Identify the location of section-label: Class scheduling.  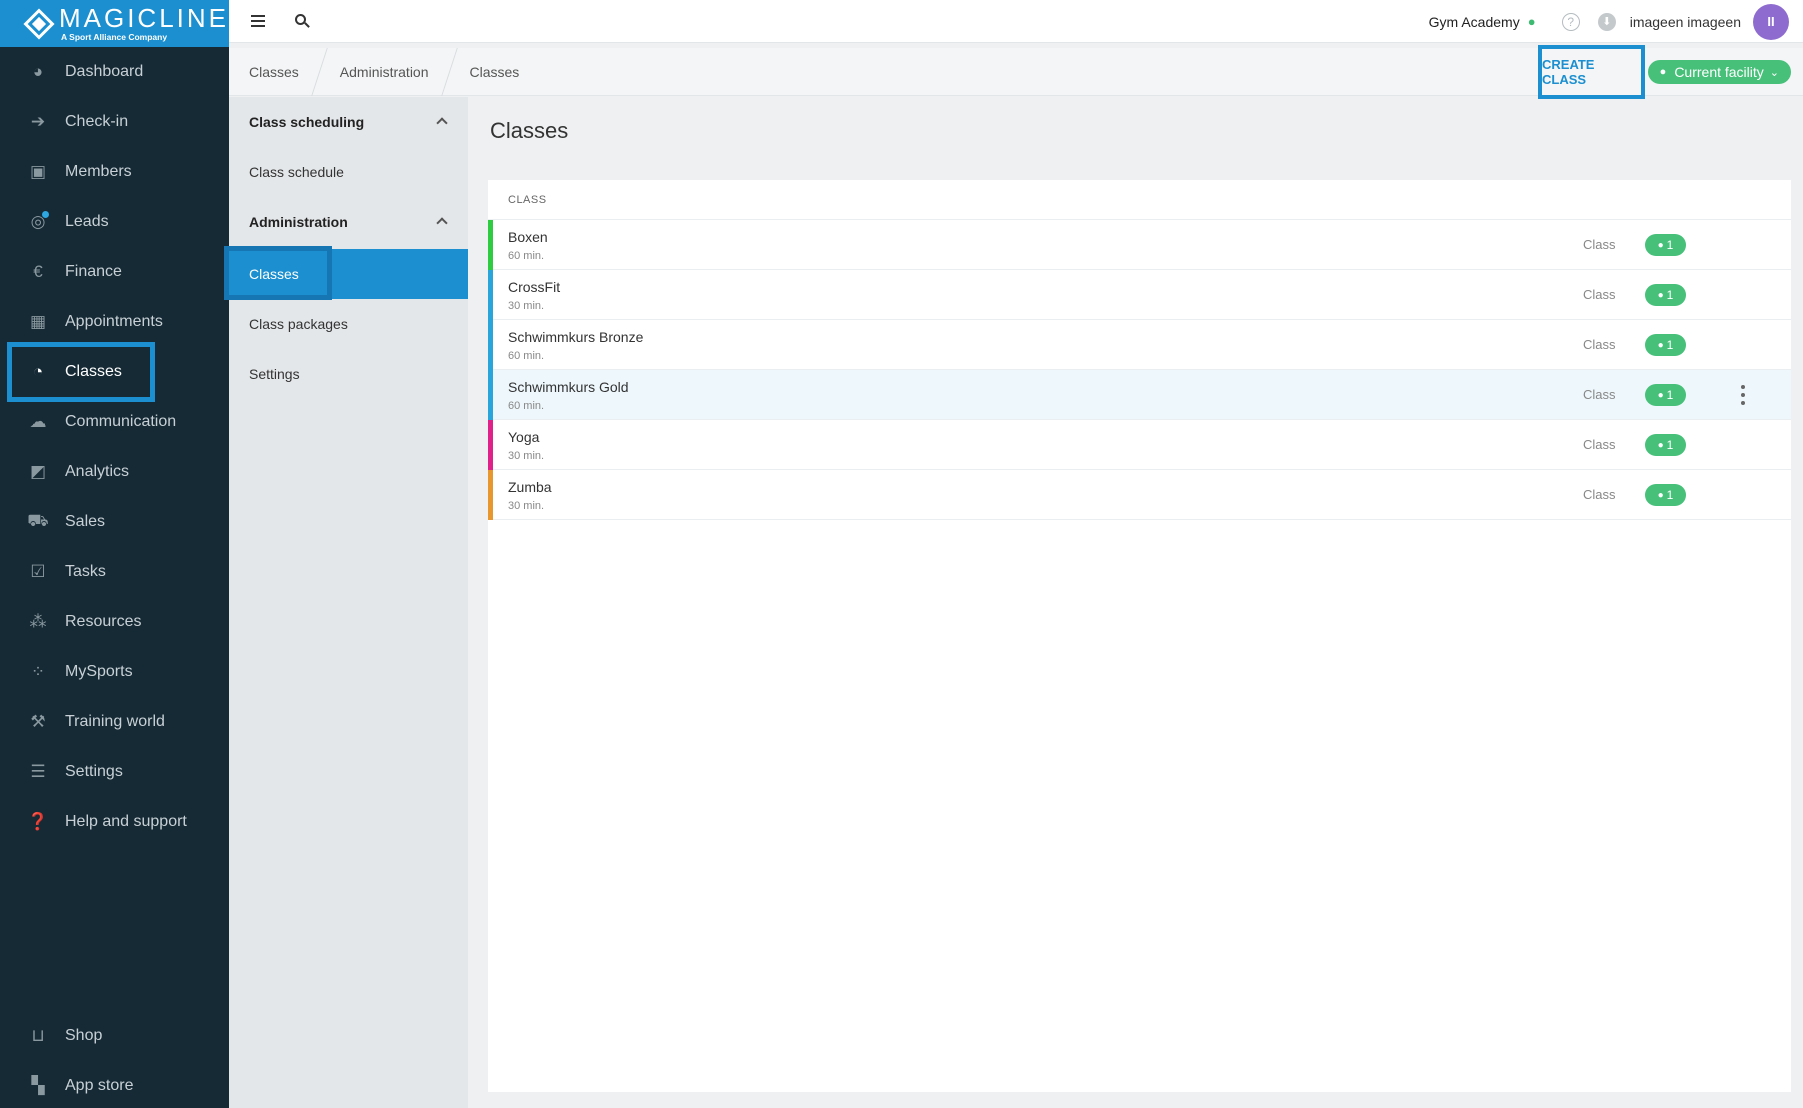
(307, 122).